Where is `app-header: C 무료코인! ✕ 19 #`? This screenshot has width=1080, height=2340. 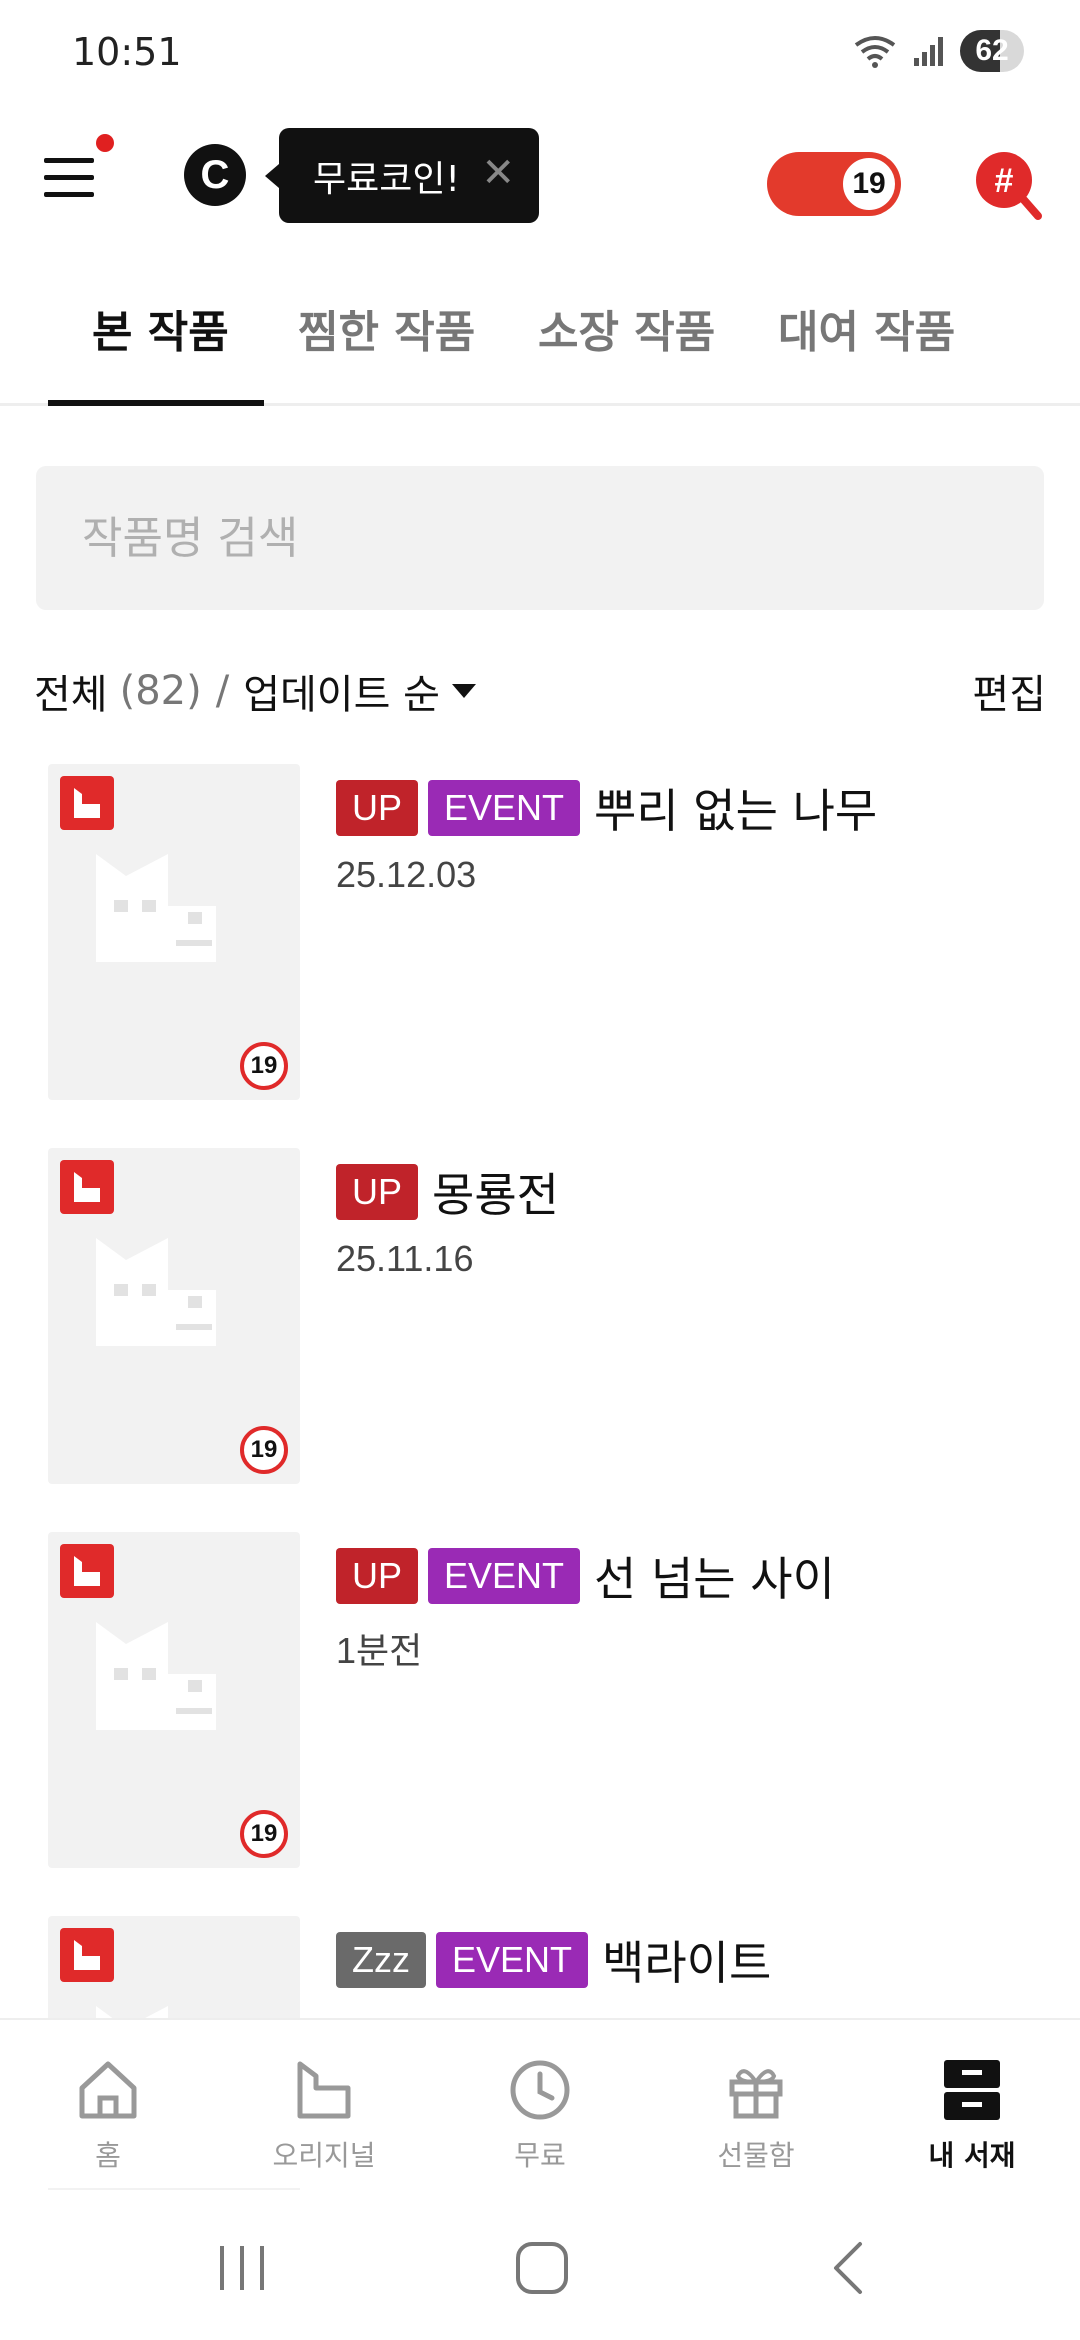 app-header: C 무료코인! ✕ 19 # is located at coordinates (540, 185).